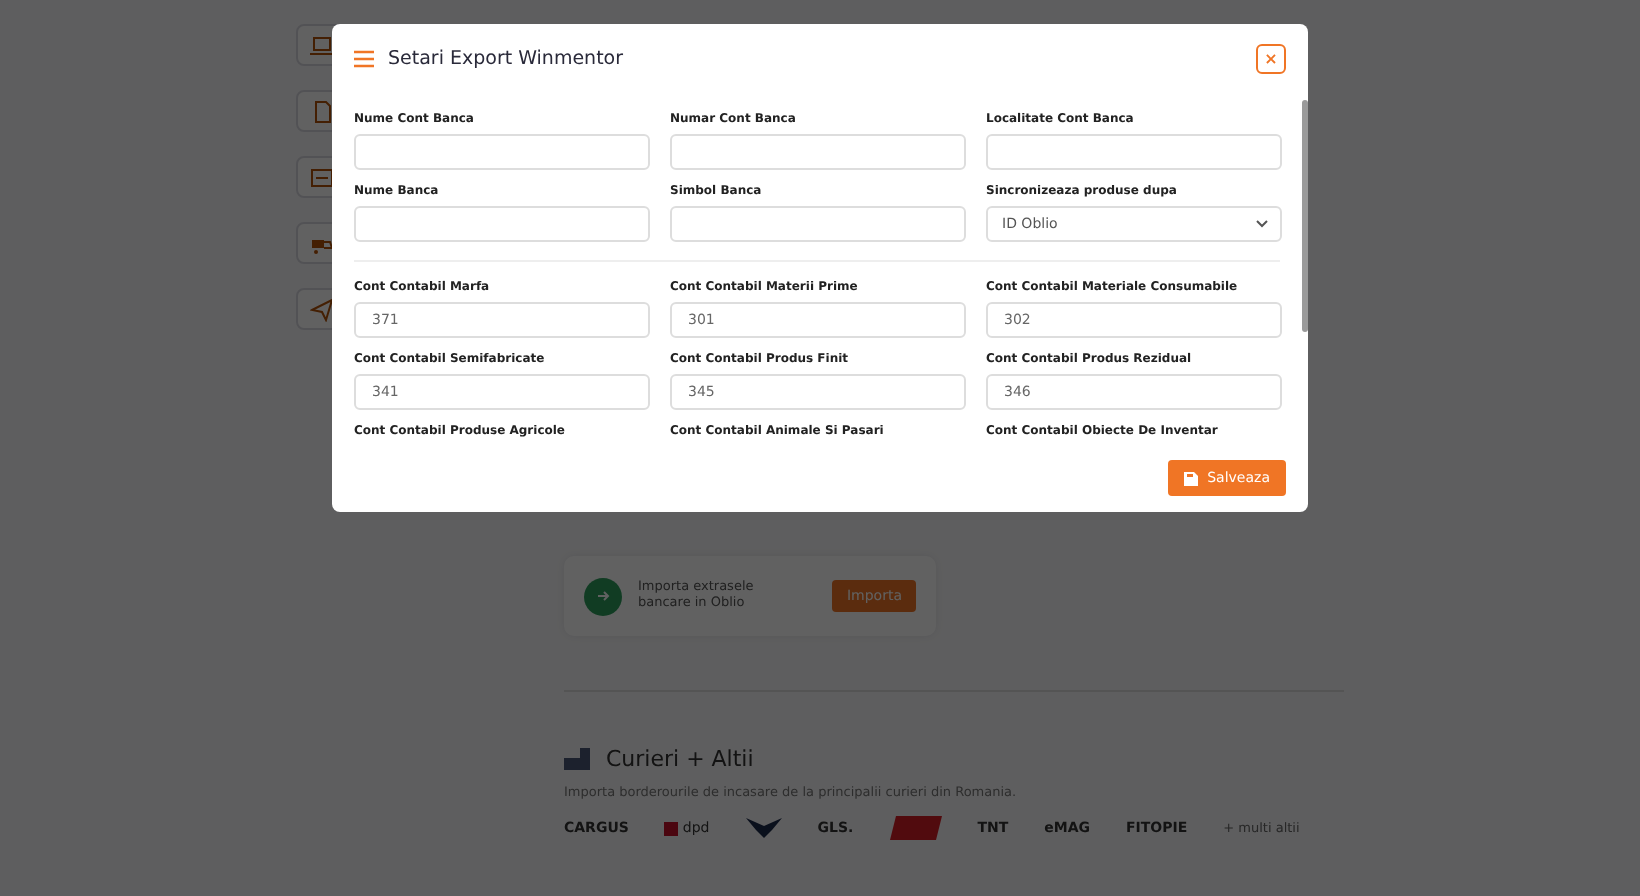 This screenshot has height=896, width=1640. Describe the element at coordinates (322, 111) in the screenshot. I see `document-icon` at that location.